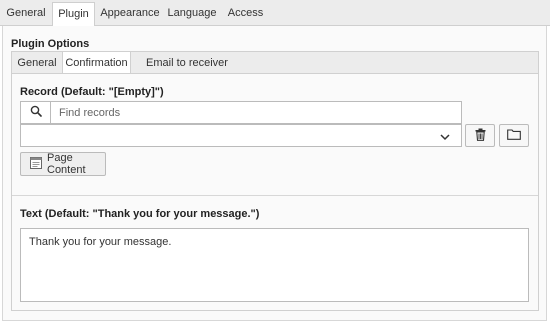  I want to click on search-button, so click(36, 112).